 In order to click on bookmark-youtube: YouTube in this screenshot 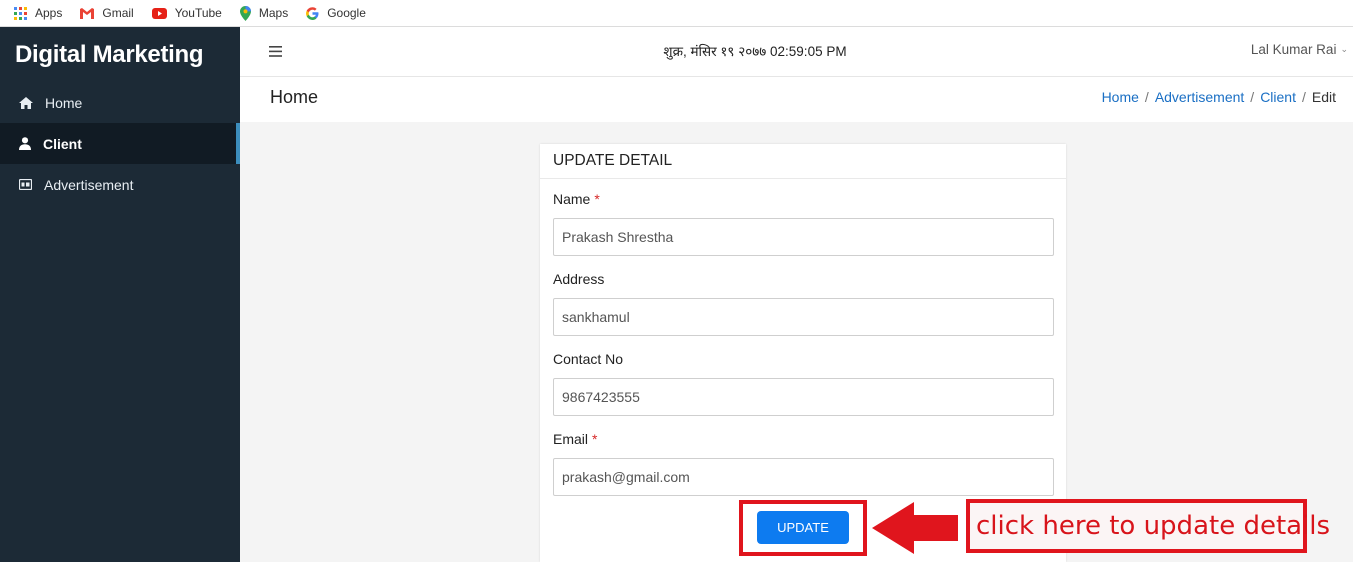, I will do `click(186, 13)`.